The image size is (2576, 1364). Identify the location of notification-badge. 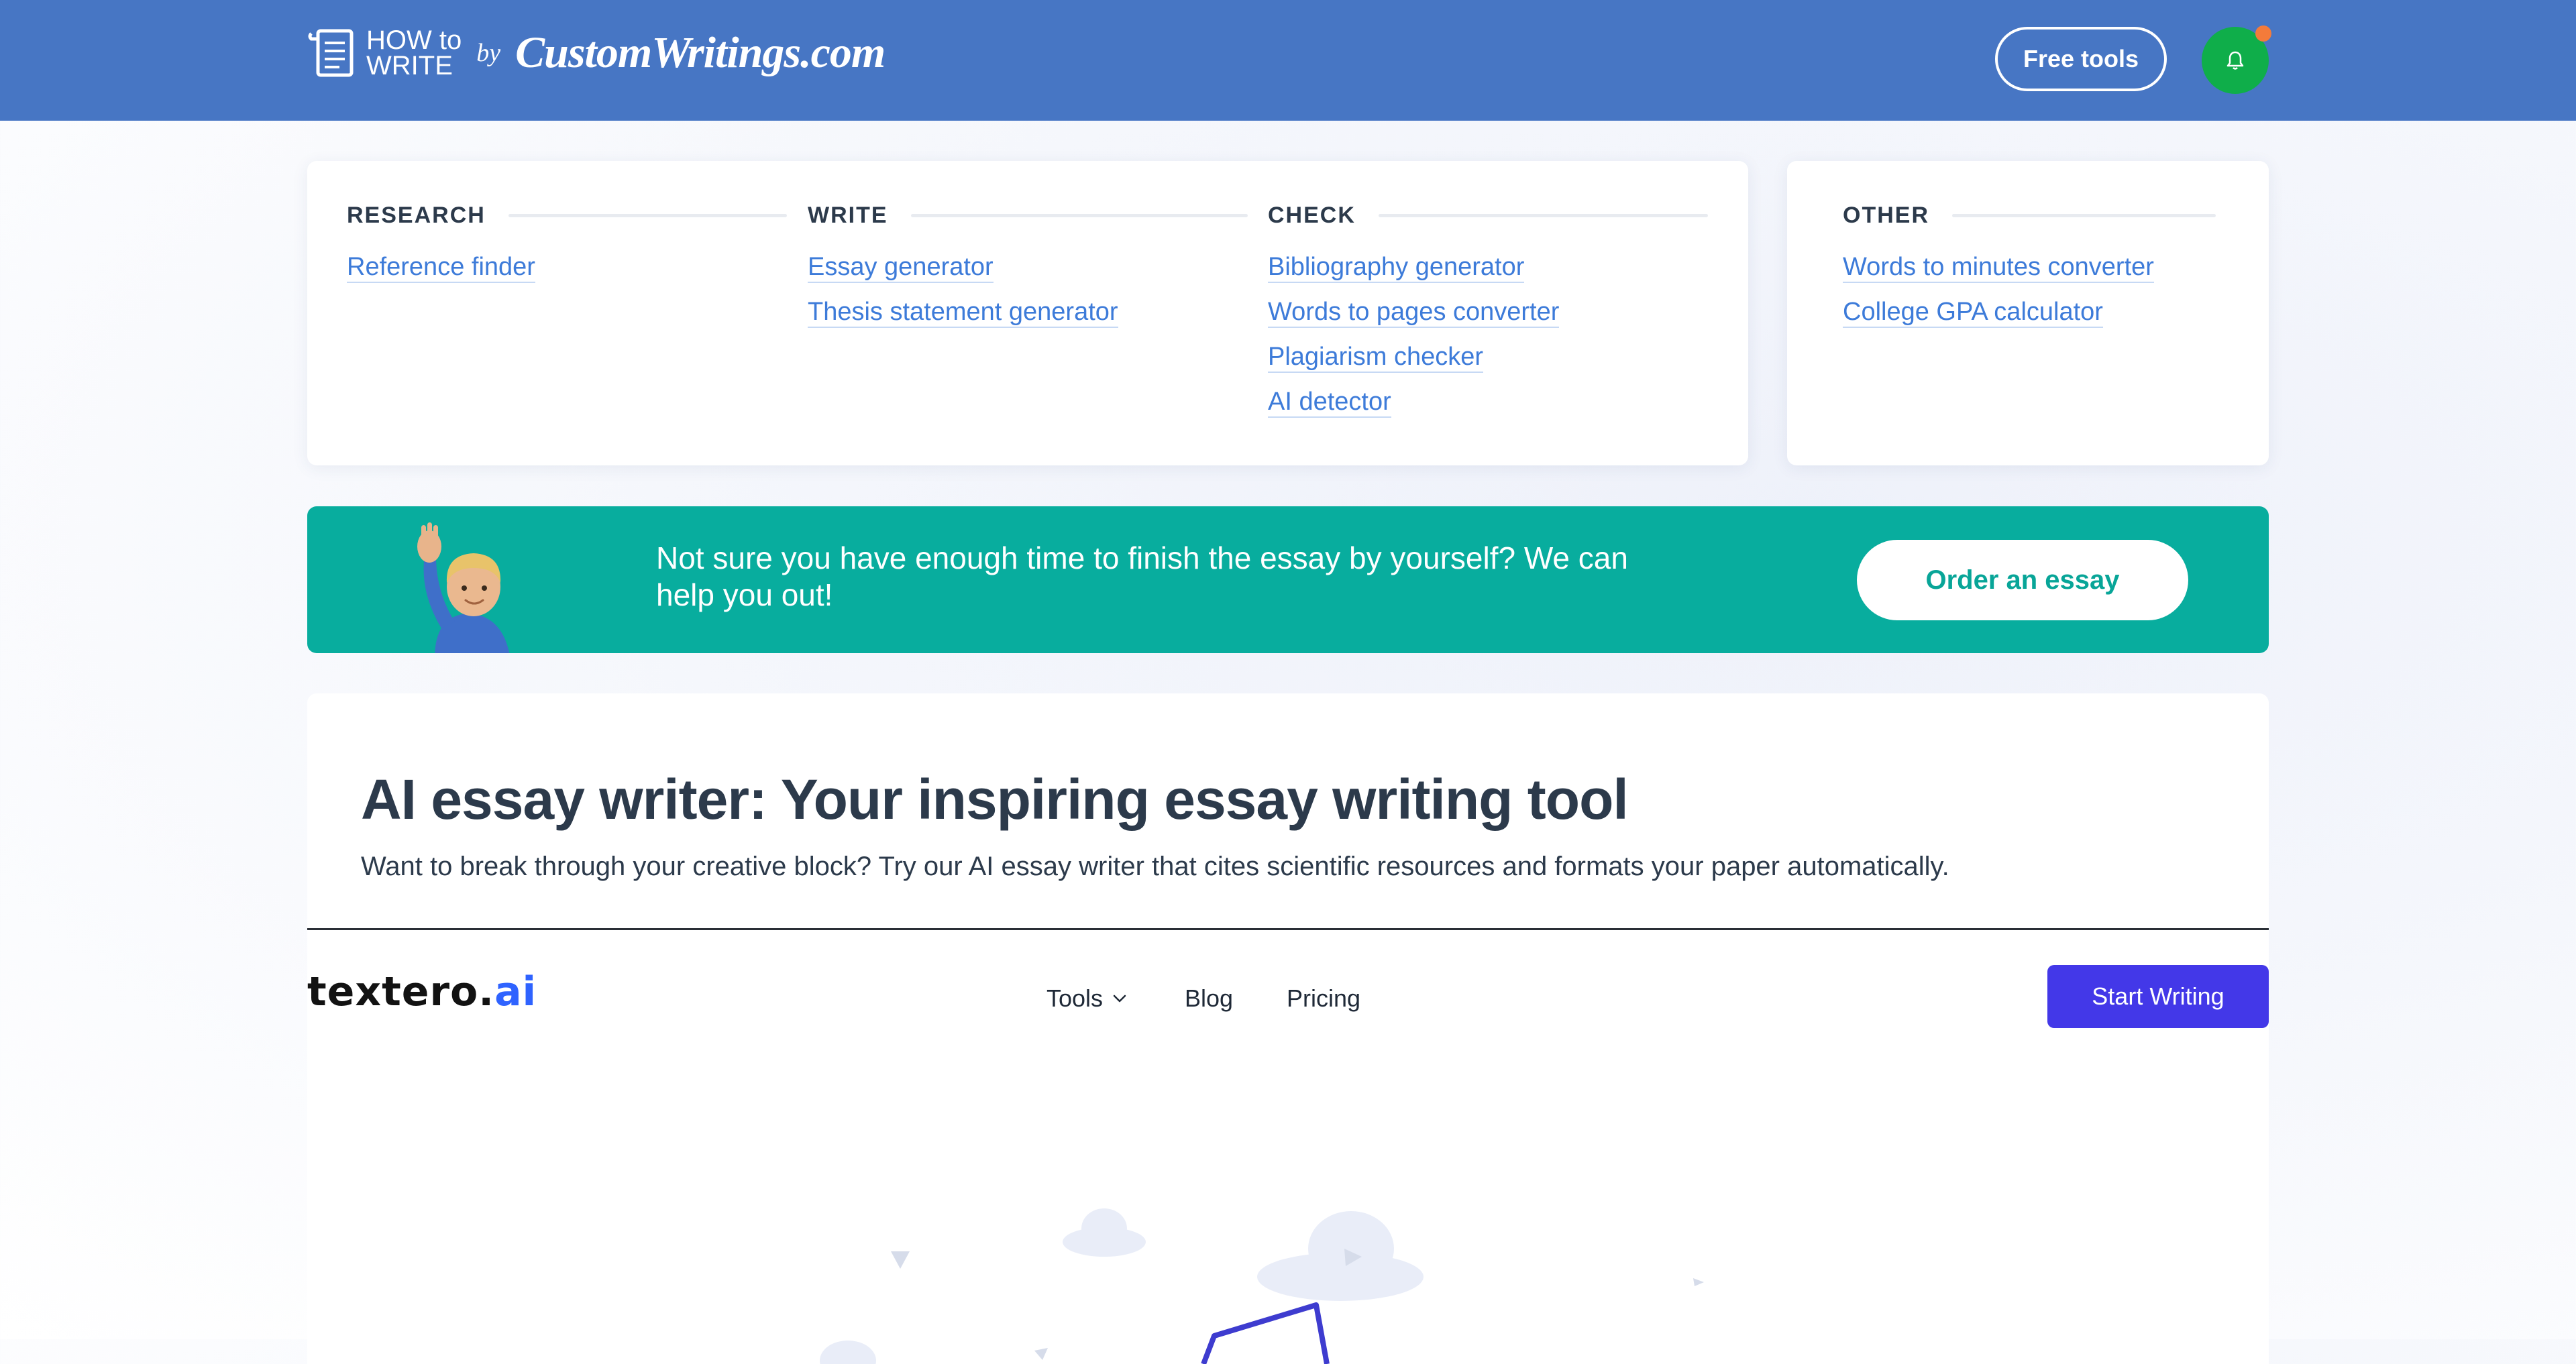
(2263, 33).